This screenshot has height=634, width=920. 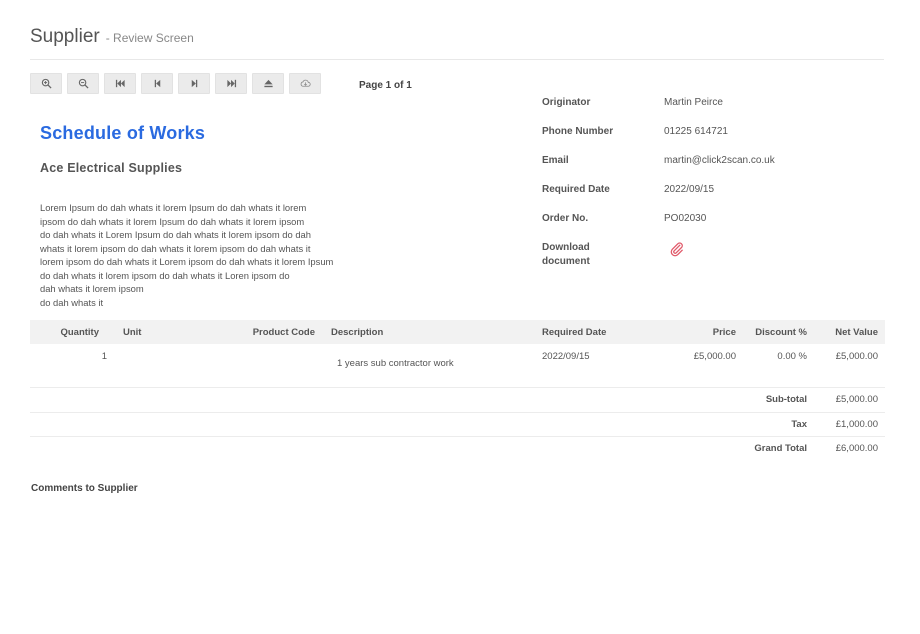 I want to click on grand-total-label: Grand Total, so click(x=780, y=448).